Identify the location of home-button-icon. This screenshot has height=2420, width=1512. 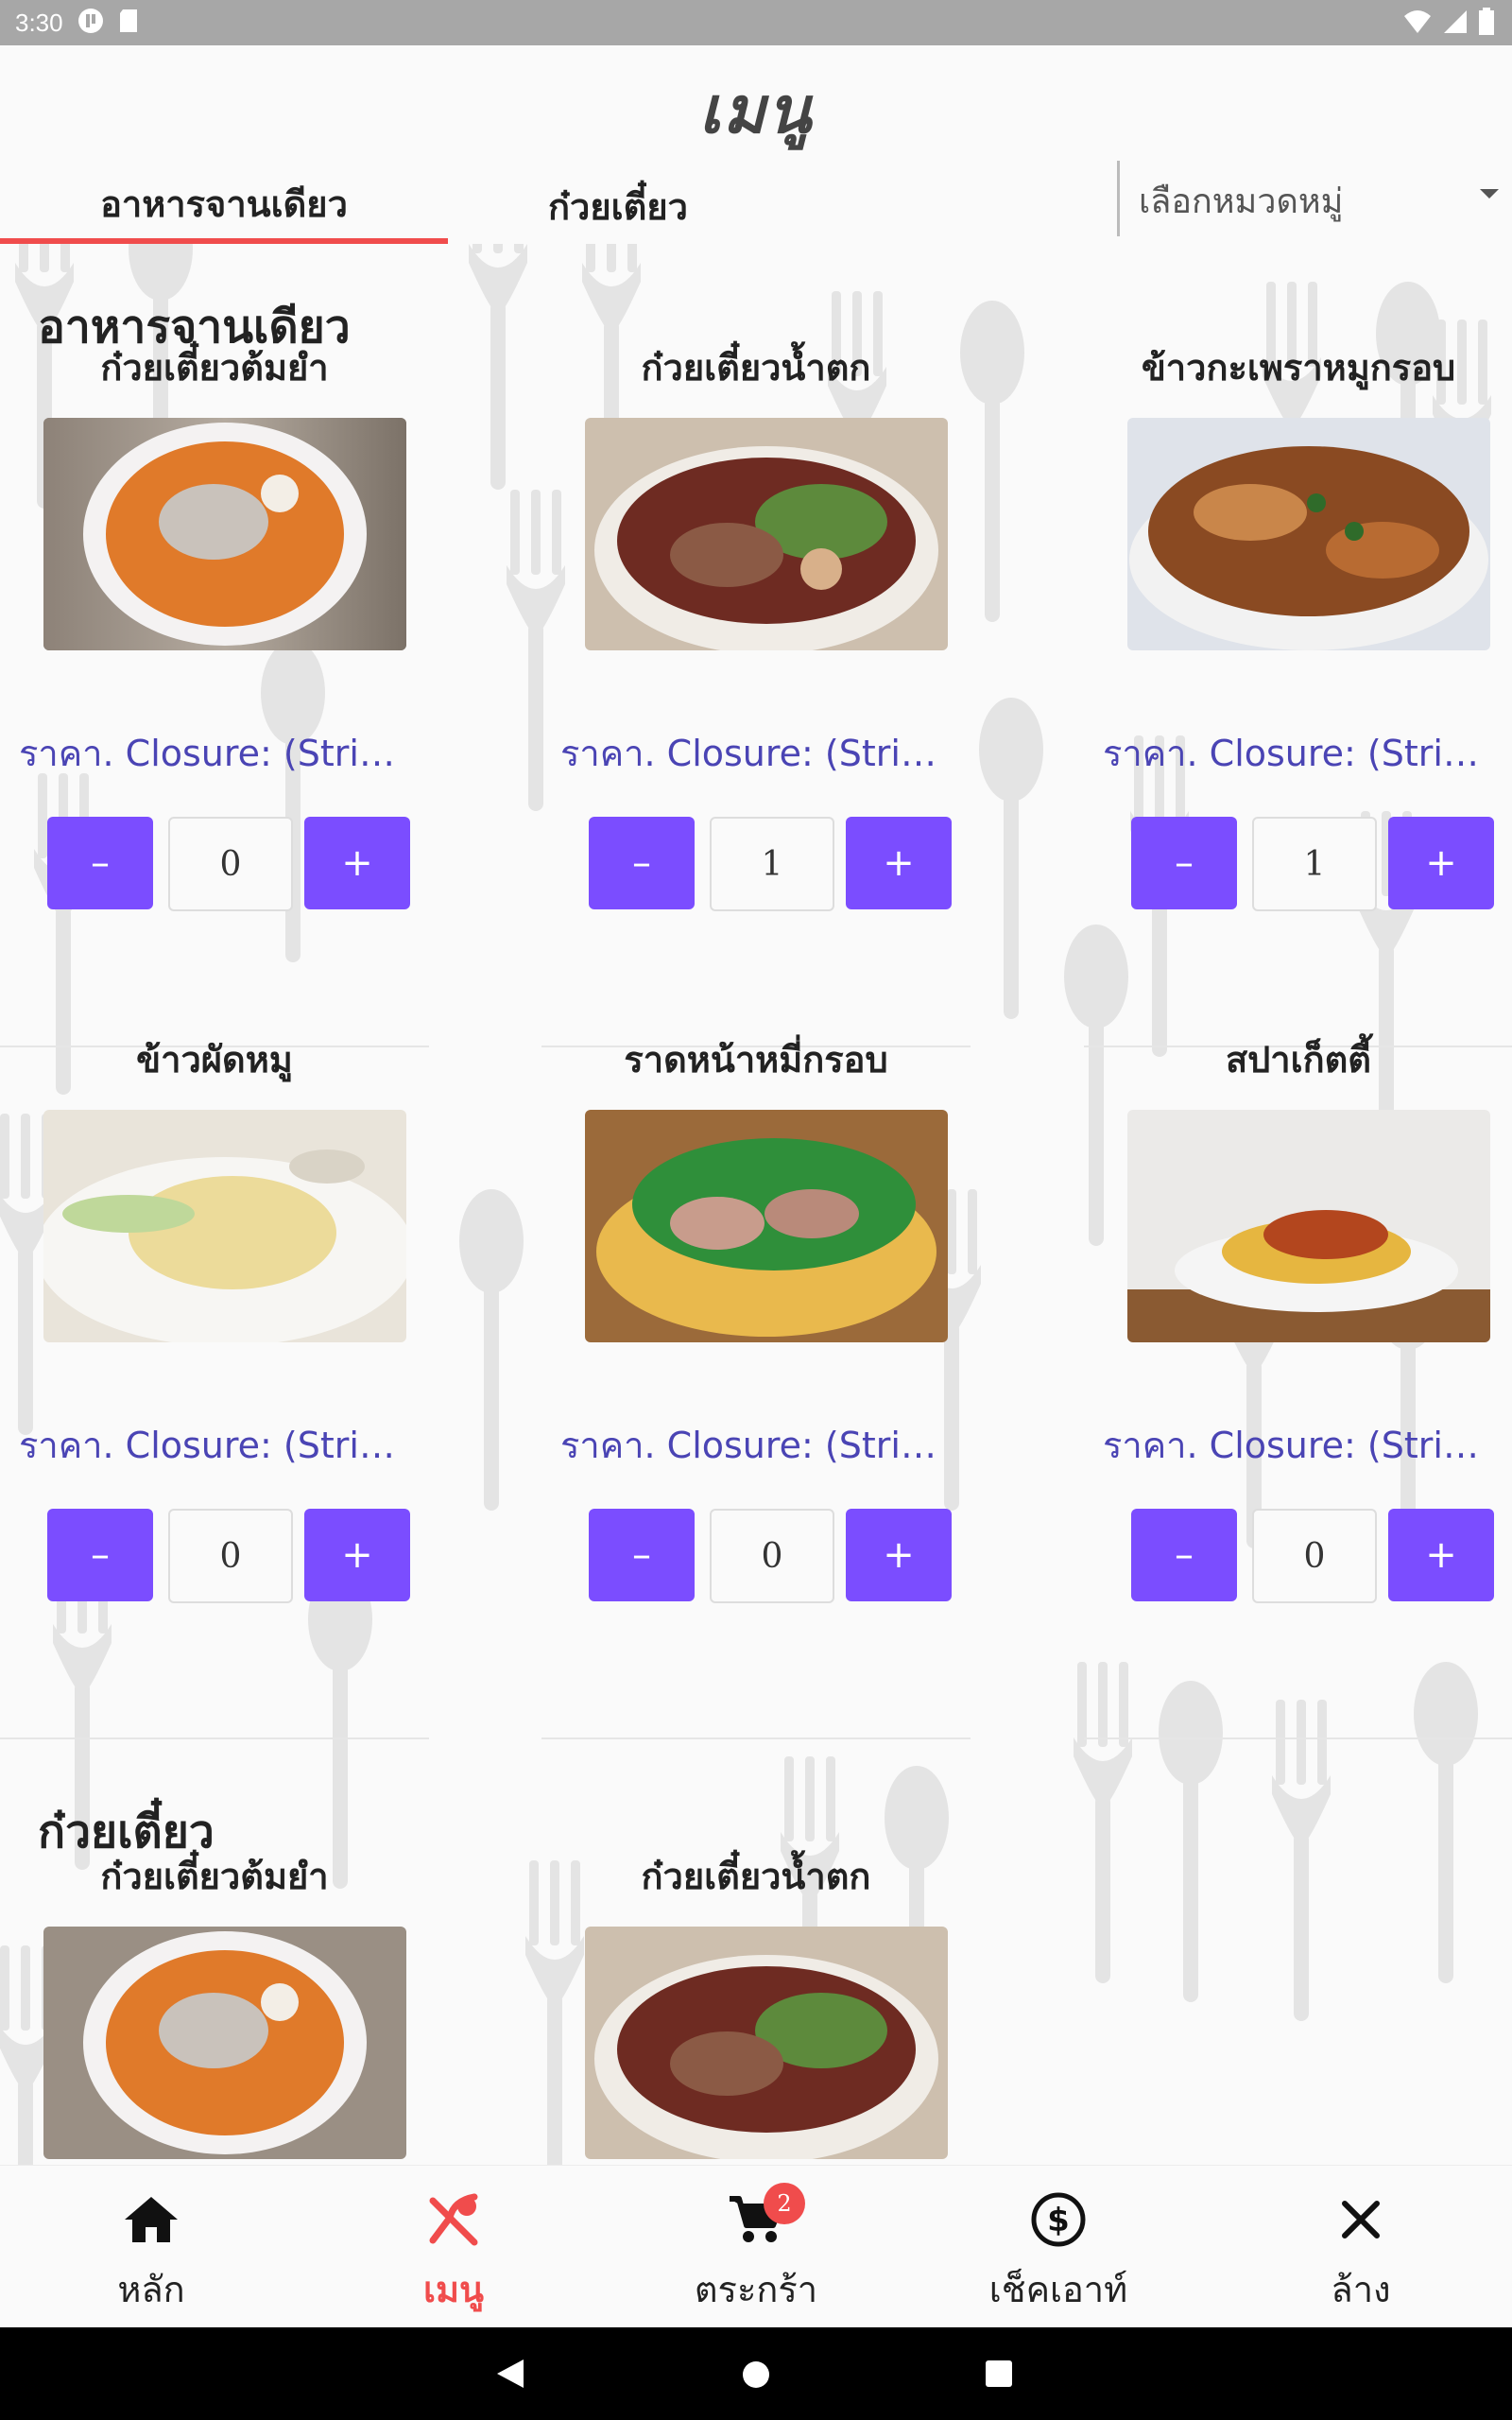
(756, 2377).